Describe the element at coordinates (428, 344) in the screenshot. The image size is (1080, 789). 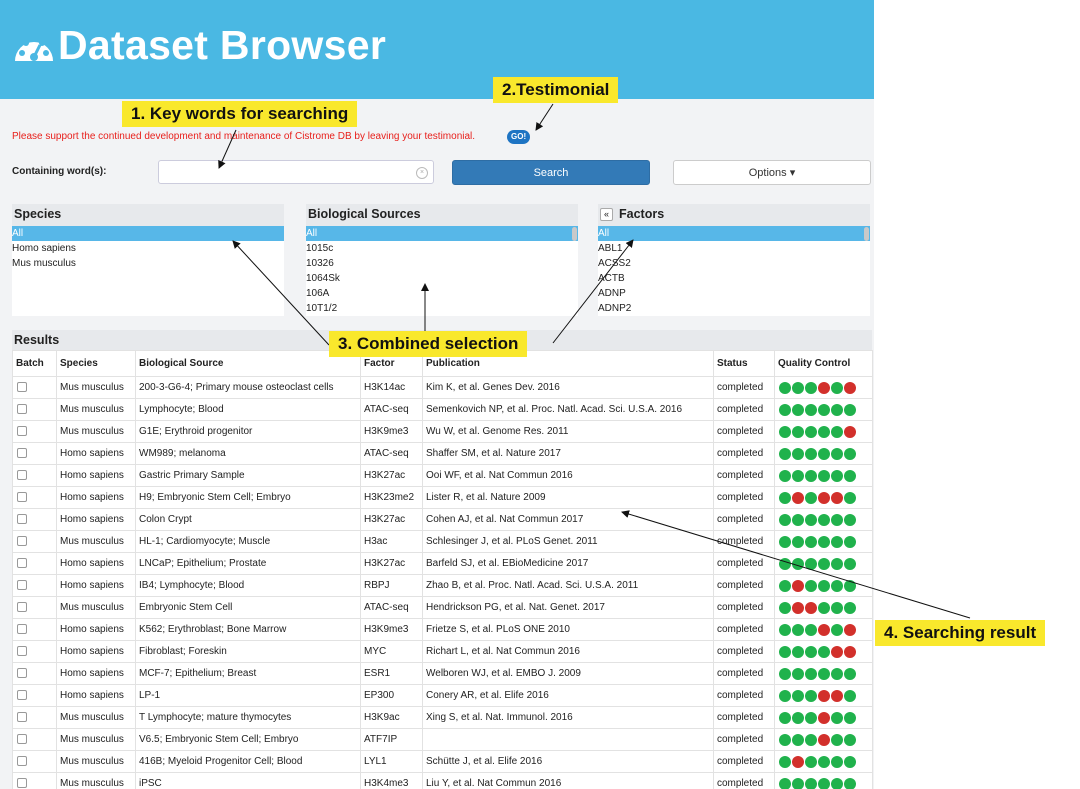
I see `annotation-combined-selection: 3. Combined selection` at that location.